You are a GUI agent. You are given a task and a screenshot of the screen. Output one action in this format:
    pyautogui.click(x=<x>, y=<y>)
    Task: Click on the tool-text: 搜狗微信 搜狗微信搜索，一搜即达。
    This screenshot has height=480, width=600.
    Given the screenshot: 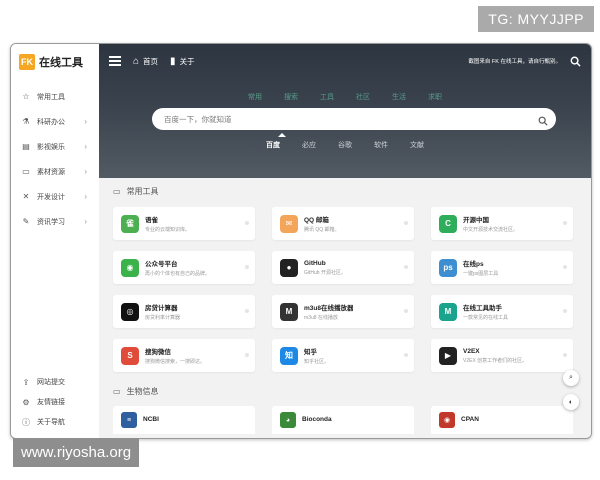 What is the action you would take?
    pyautogui.click(x=175, y=355)
    